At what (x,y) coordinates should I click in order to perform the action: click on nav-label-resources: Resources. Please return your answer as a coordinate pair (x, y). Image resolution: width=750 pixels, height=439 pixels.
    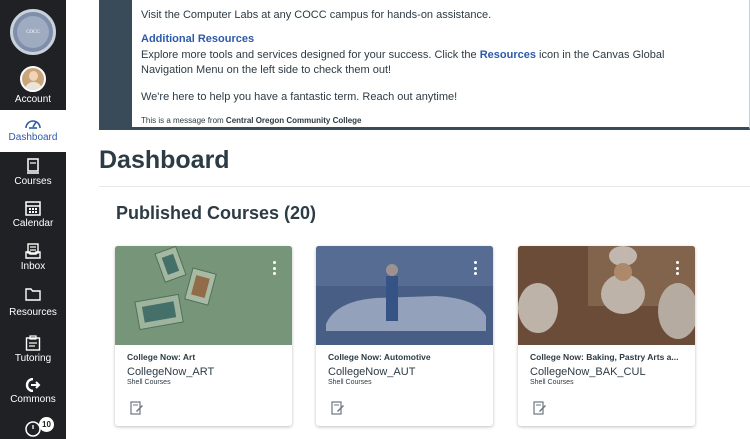
    Looking at the image, I should click on (33, 312).